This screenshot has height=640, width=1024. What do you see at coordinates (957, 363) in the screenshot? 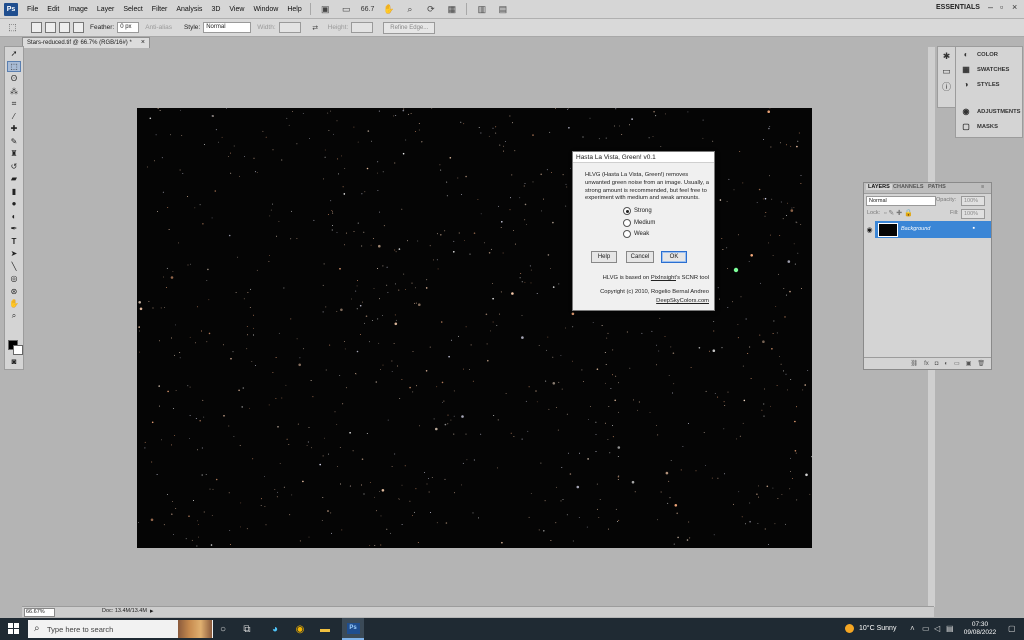
I see `new-group-icon: ▭` at bounding box center [957, 363].